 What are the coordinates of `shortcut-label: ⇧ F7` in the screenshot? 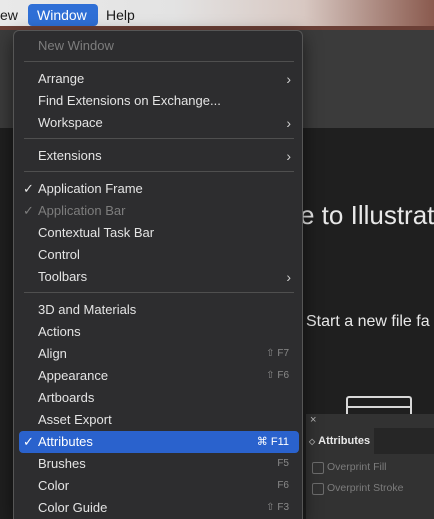 It's located at (277, 353).